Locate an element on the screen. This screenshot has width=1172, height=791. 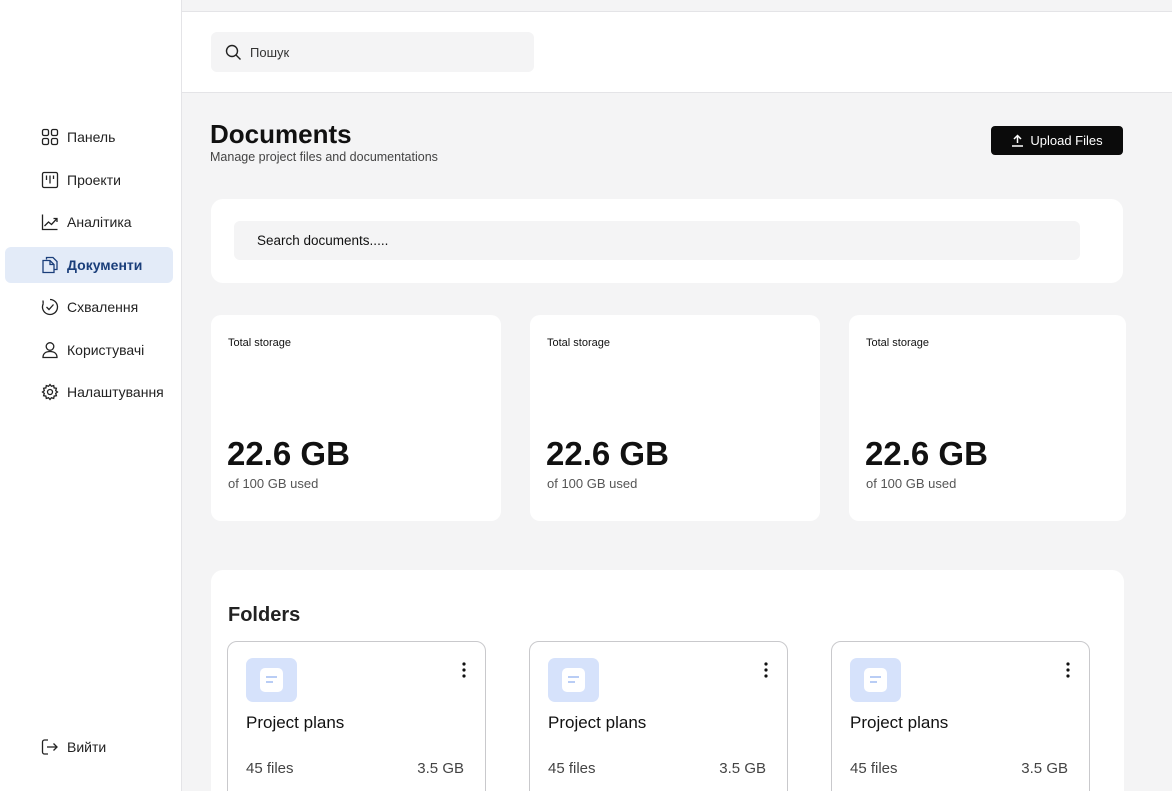
sidebar-item-analytics: Аналітика is located at coordinates (89, 222).